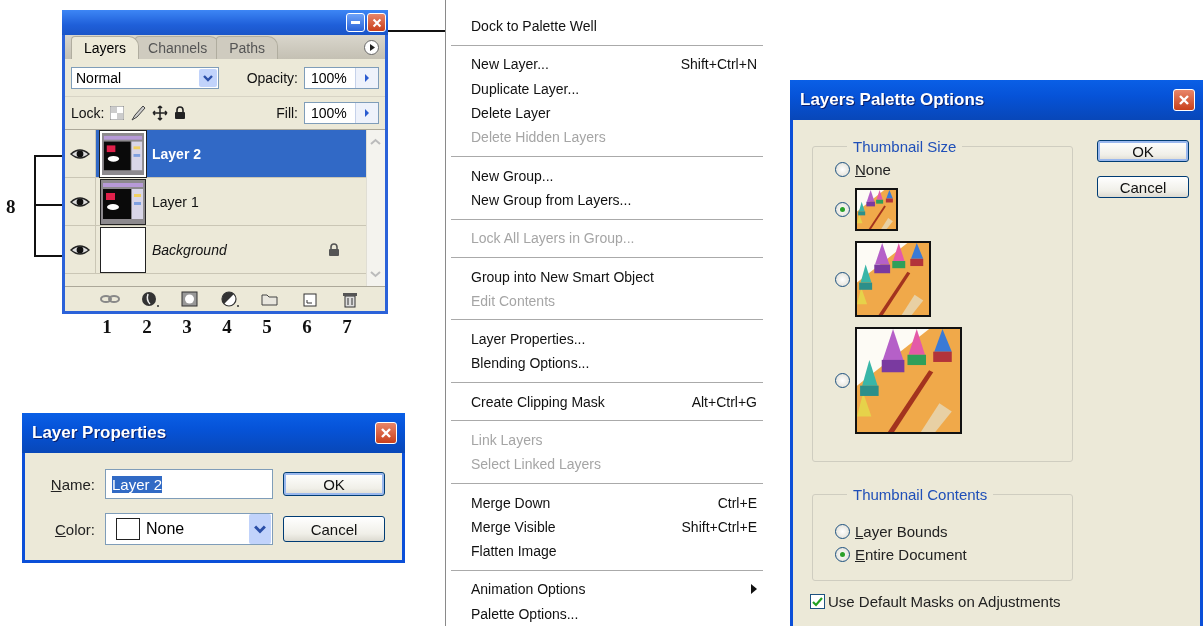  Describe the element at coordinates (307, 327) in the screenshot. I see `callout-number: 6` at that location.